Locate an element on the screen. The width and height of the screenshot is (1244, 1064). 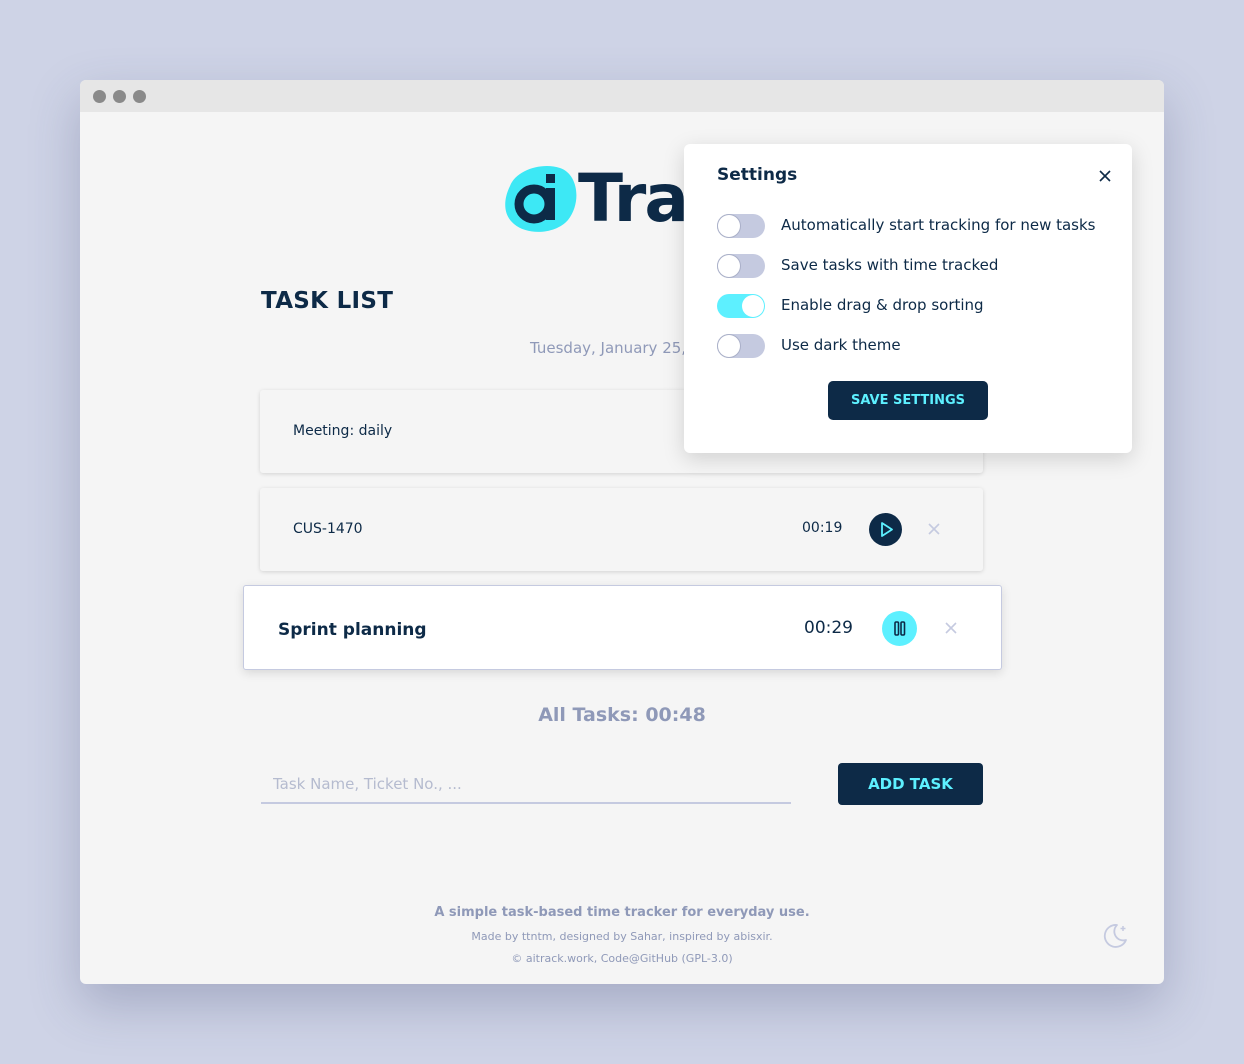
setting-drag-drop: Enable drag & drop sorting is located at coordinates (917, 306).